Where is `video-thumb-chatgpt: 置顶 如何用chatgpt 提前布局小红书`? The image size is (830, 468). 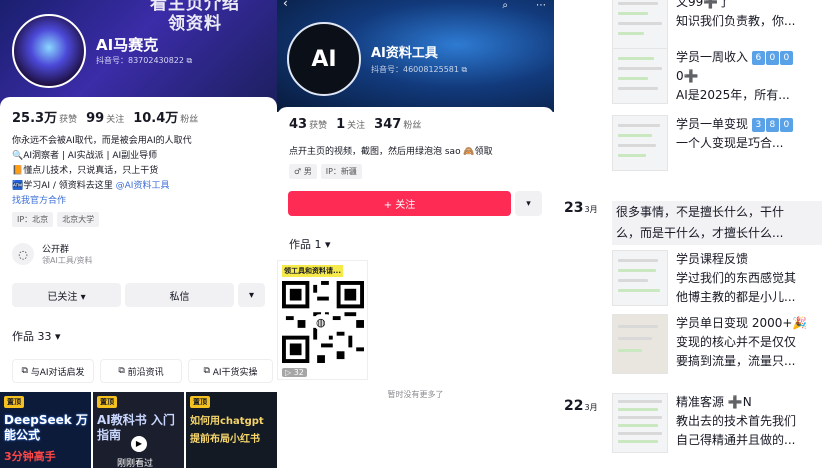 video-thumb-chatgpt: 置顶 如何用chatgpt 提前布局小红书 is located at coordinates (231, 430).